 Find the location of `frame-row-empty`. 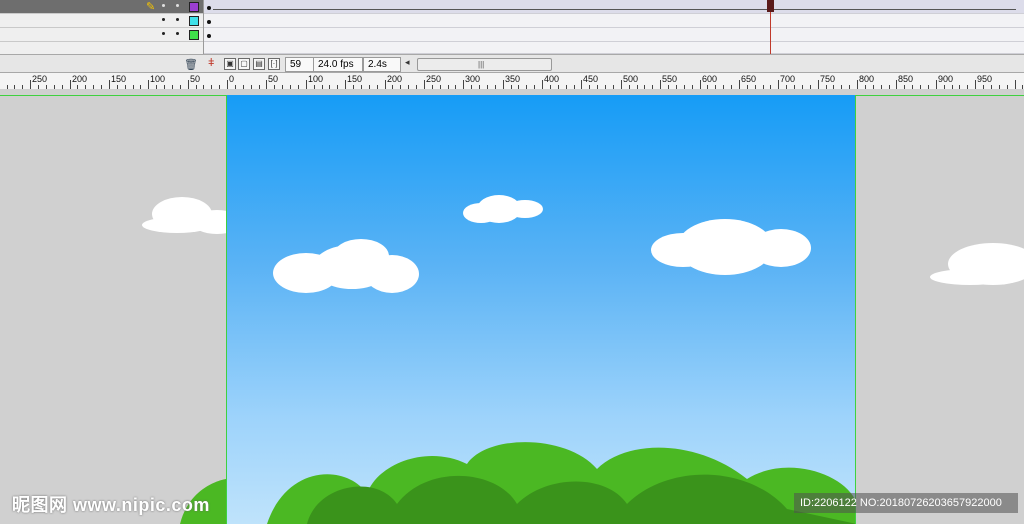

frame-row-empty is located at coordinates (614, 48).